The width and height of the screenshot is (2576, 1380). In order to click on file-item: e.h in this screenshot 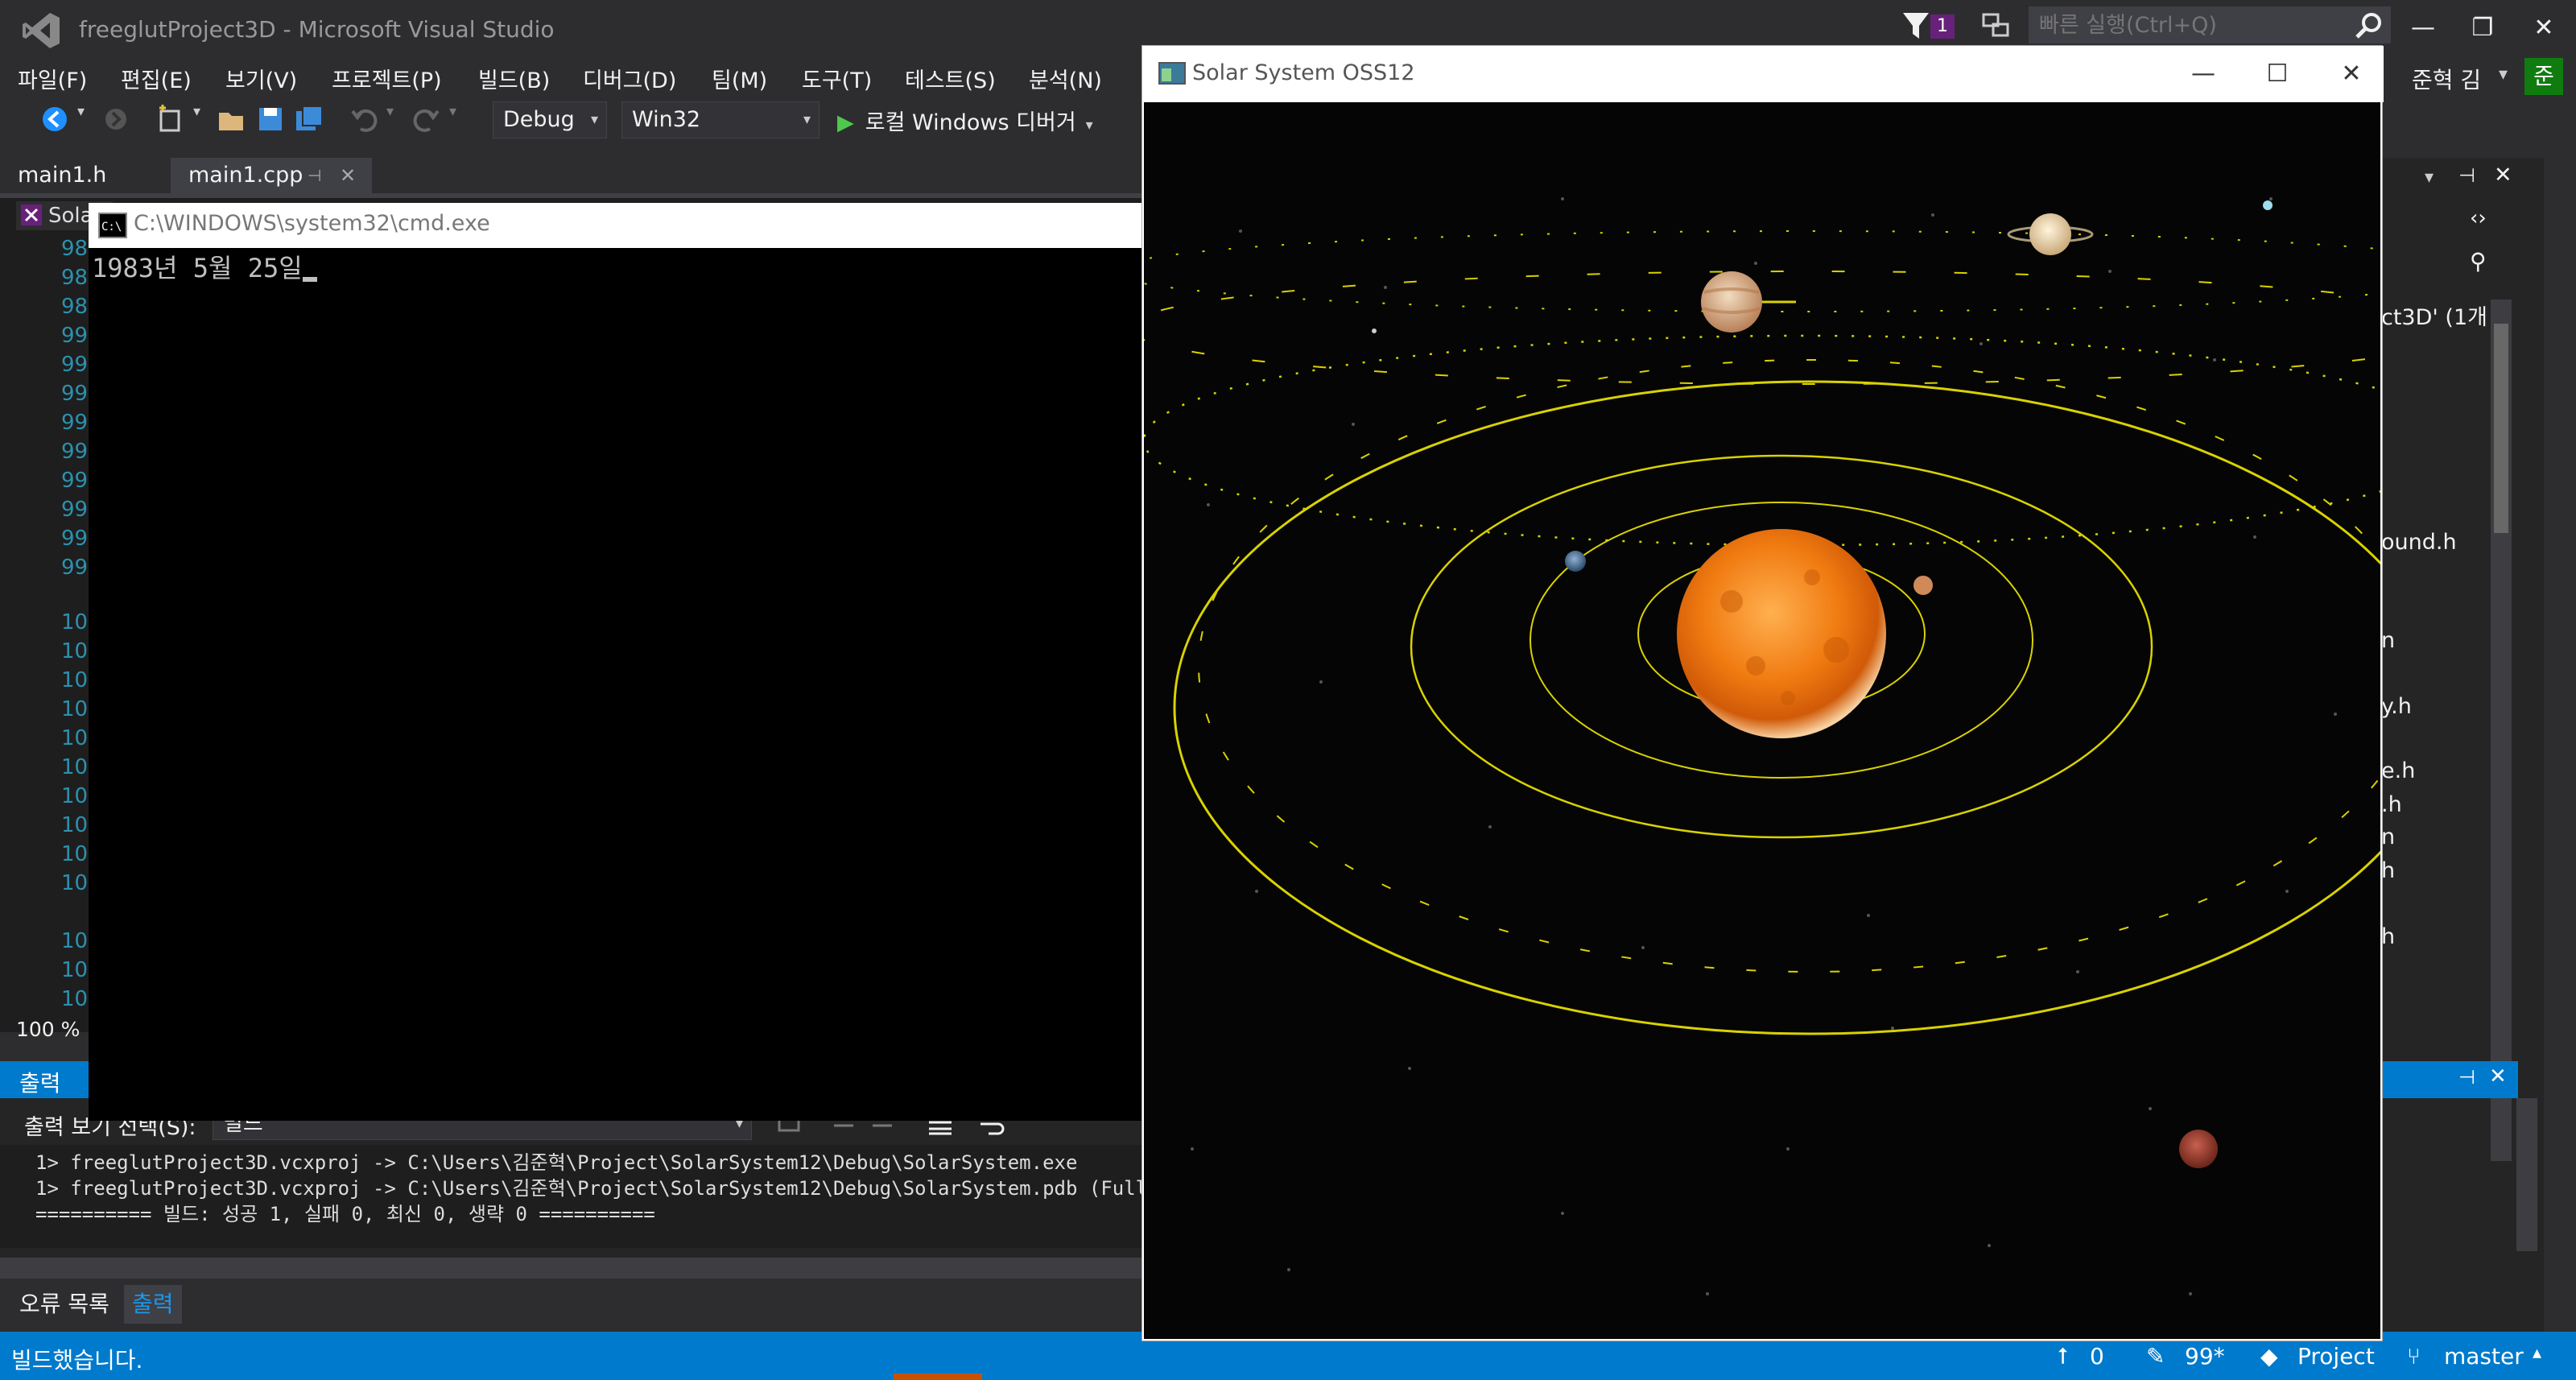, I will do `click(2398, 770)`.